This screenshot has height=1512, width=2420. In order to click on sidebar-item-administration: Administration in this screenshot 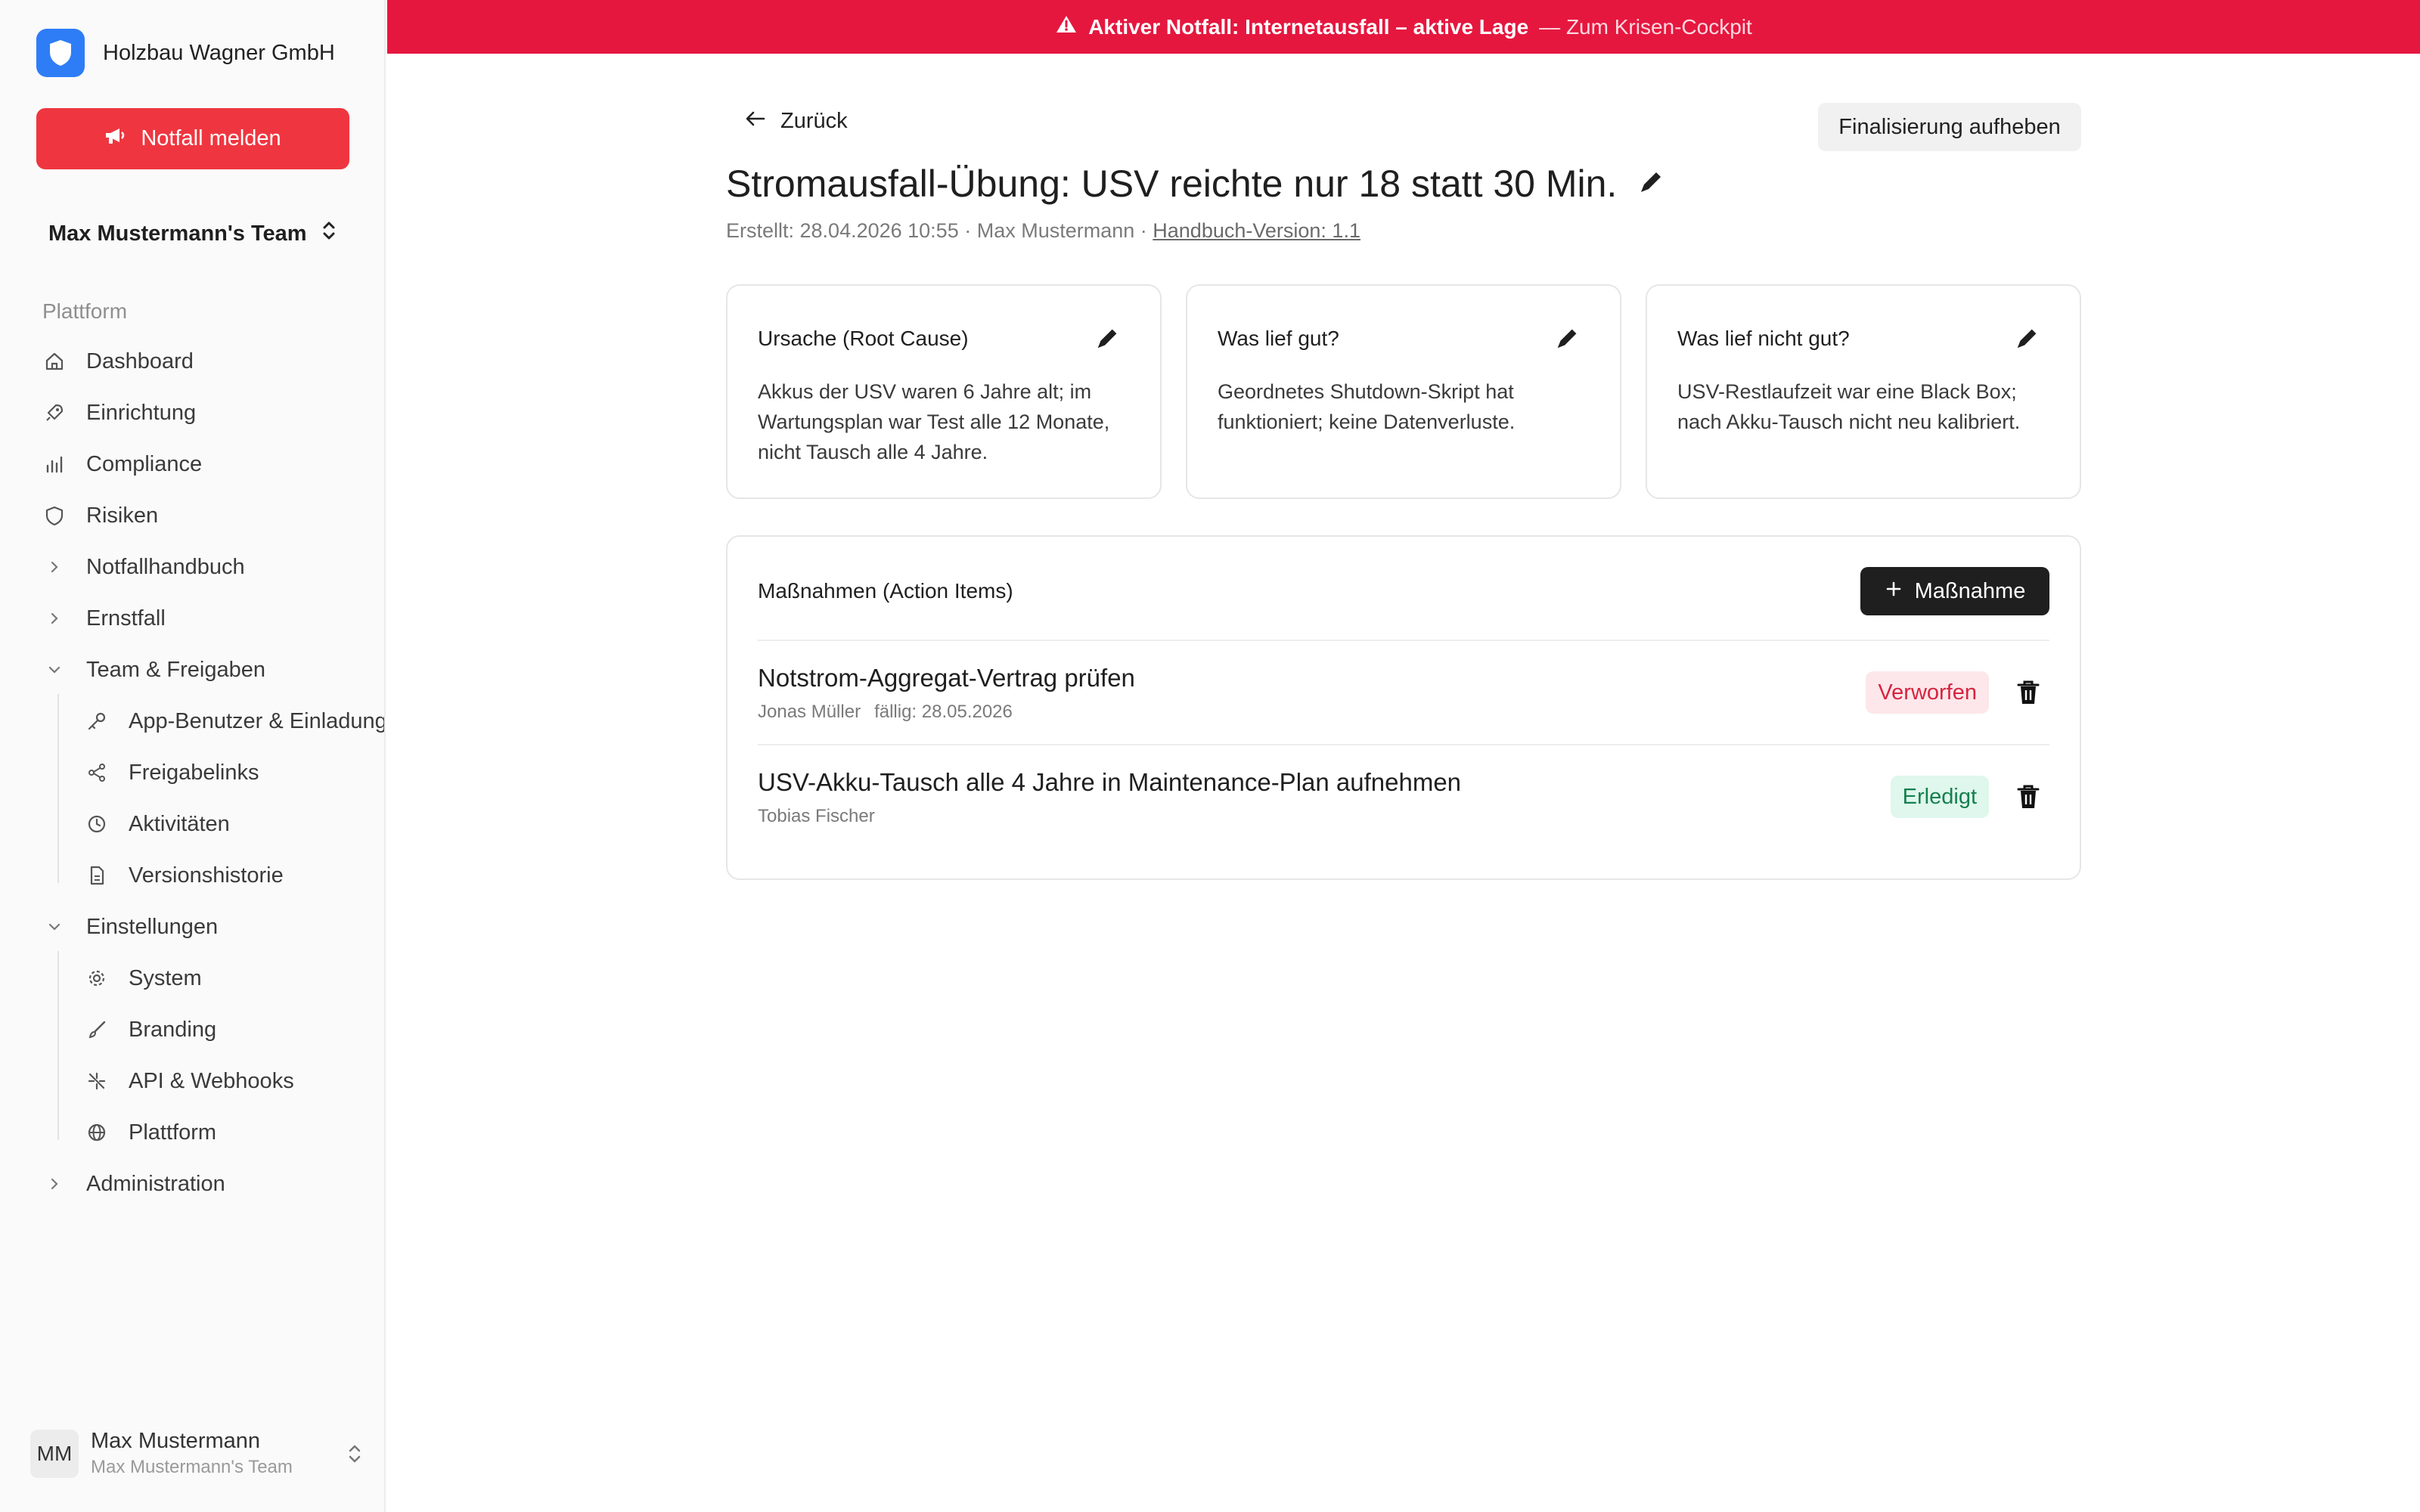, I will do `click(133, 1184)`.